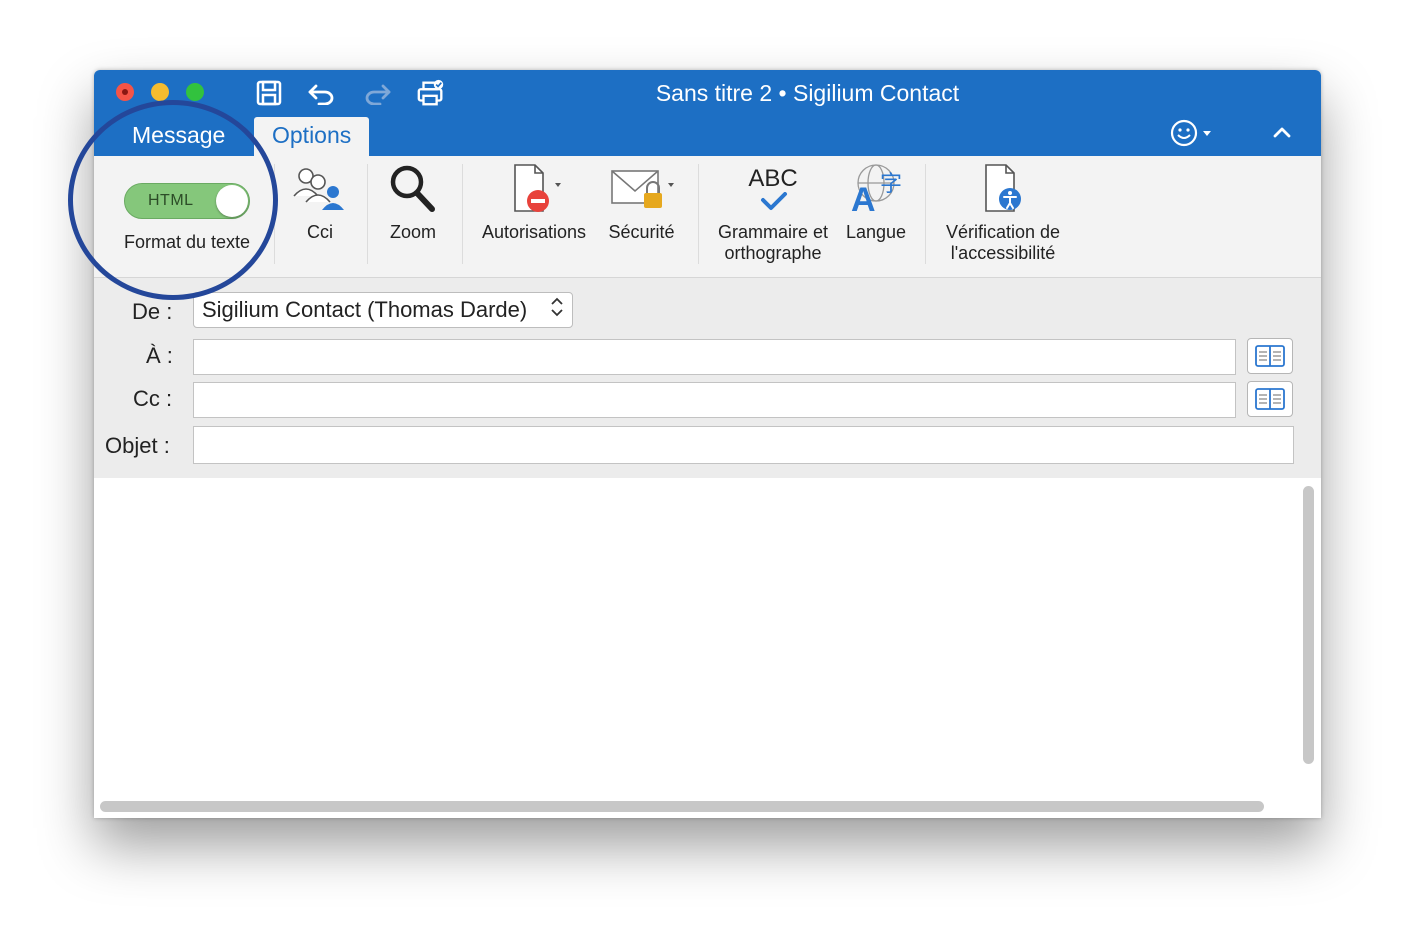  I want to click on close-window-button, so click(125, 92).